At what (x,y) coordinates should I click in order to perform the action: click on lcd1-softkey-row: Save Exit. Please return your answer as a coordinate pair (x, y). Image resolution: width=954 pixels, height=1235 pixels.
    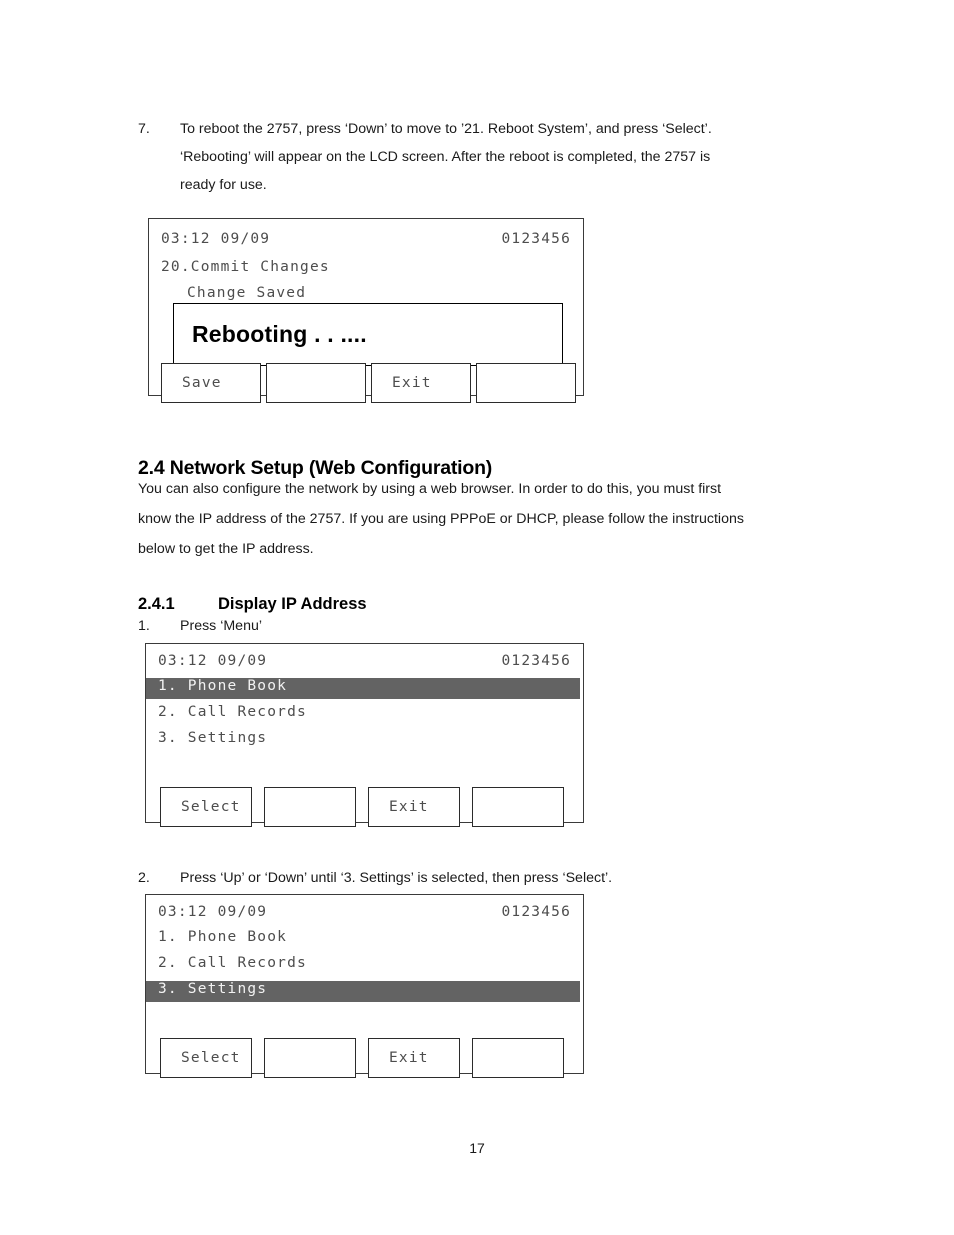
    Looking at the image, I should click on (371, 383).